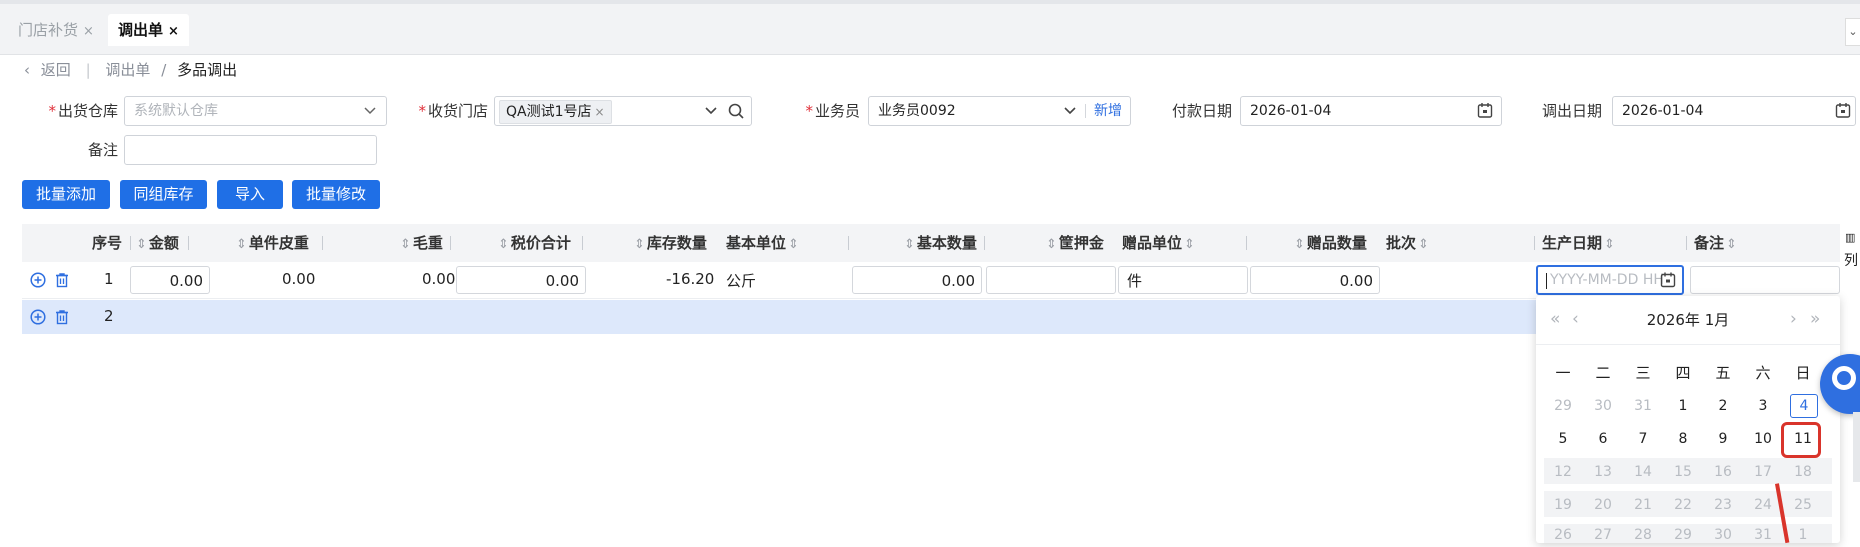 This screenshot has width=1860, height=547. What do you see at coordinates (741, 281) in the screenshot?
I see `base-unit-value: 公斤` at bounding box center [741, 281].